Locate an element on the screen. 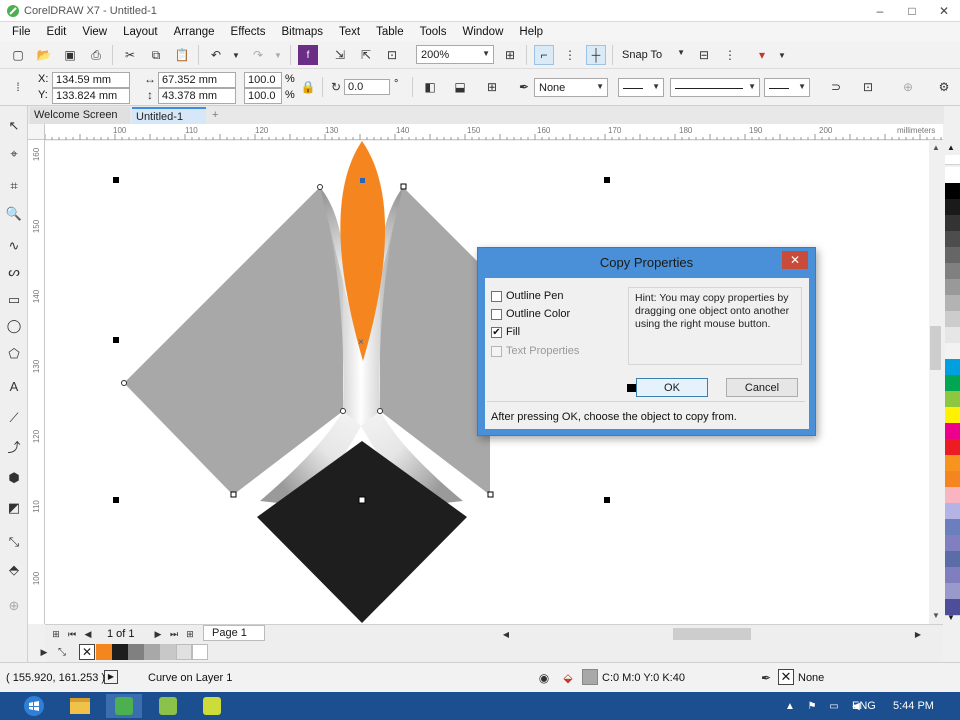  undo-icon: ↶ is located at coordinates (216, 55).